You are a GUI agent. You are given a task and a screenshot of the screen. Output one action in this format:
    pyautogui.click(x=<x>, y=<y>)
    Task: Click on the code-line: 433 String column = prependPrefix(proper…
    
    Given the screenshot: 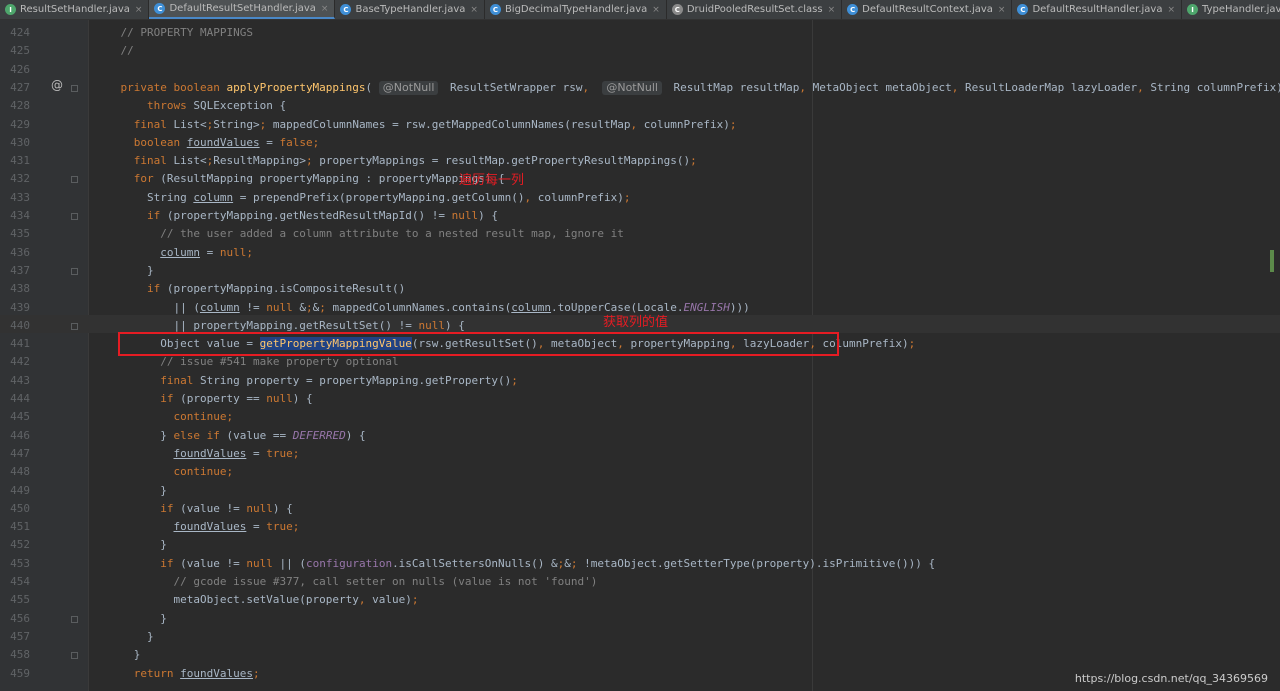 What is the action you would take?
    pyautogui.click(x=640, y=198)
    